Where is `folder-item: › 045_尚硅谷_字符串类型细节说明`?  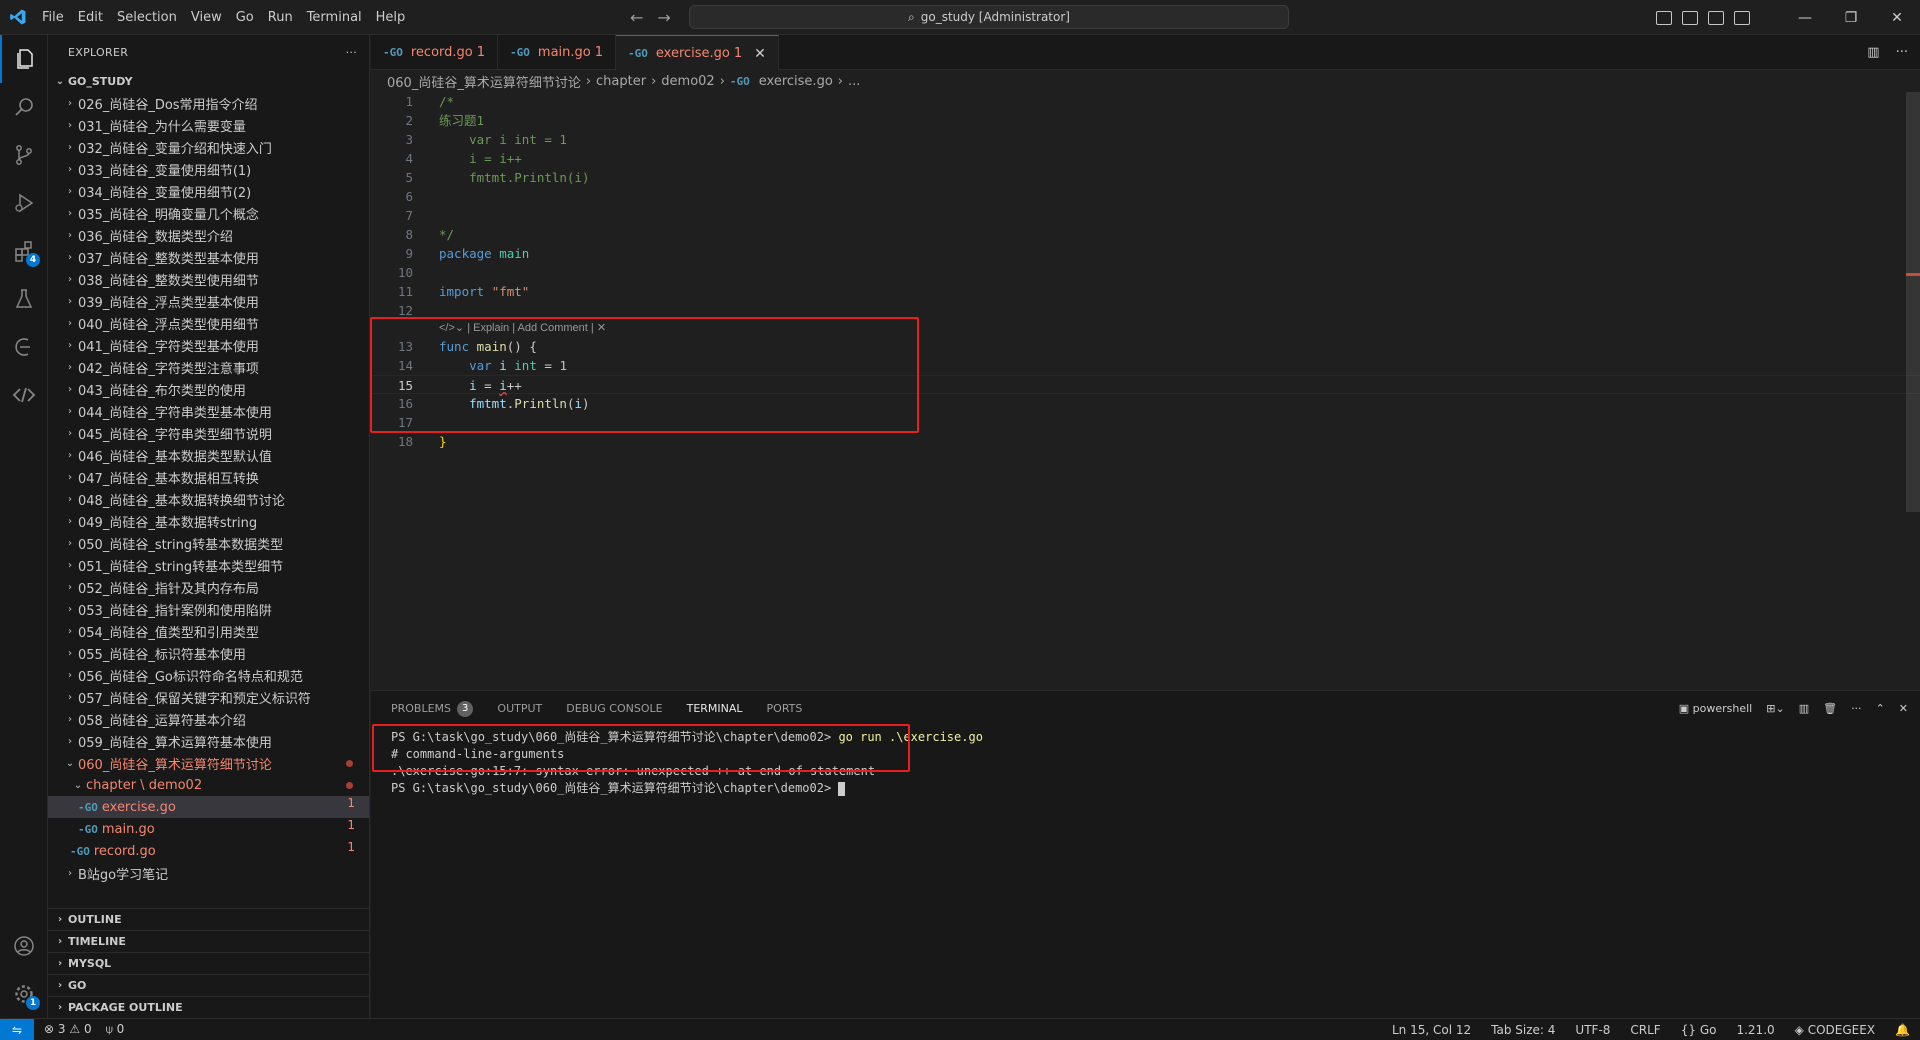
folder-item: › 045_尚硅谷_字符串类型细节说明 is located at coordinates (208, 433).